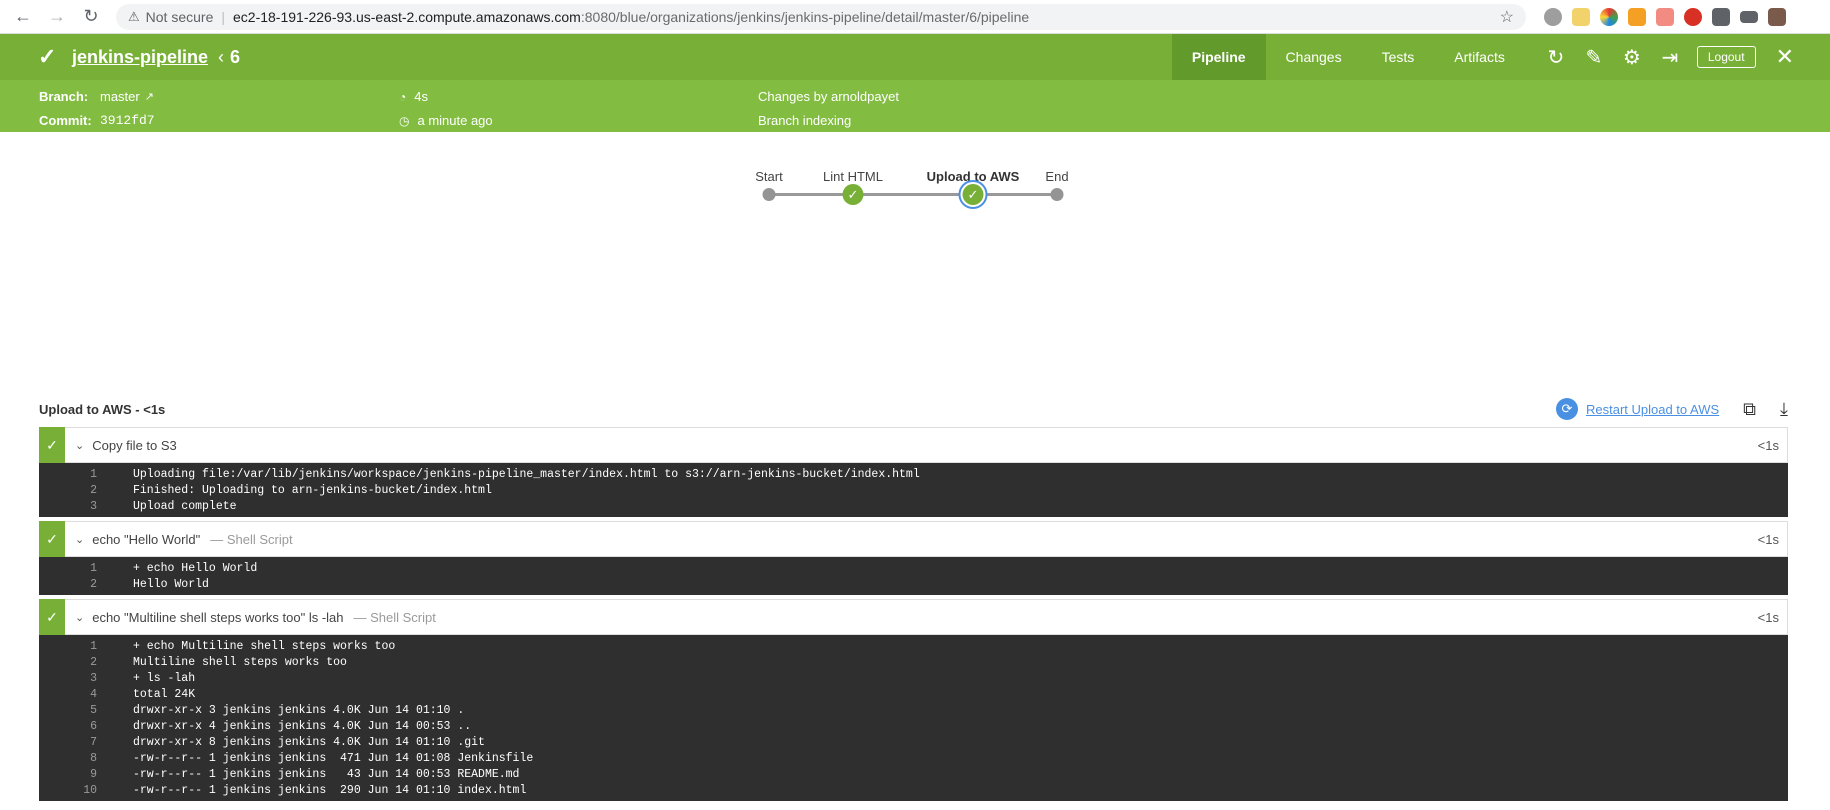  I want to click on rerun-icon: ↻, so click(1556, 57).